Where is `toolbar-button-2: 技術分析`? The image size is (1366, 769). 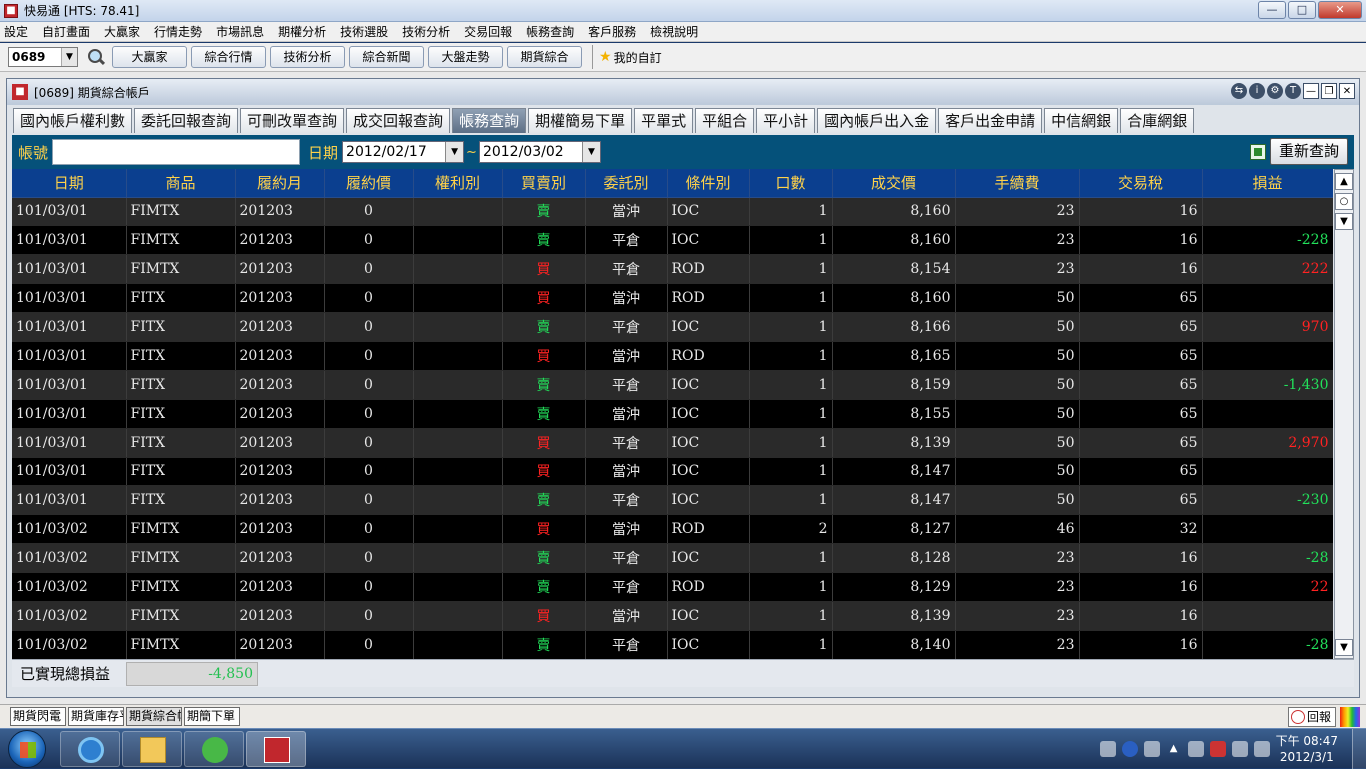 toolbar-button-2: 技術分析 is located at coordinates (307, 57).